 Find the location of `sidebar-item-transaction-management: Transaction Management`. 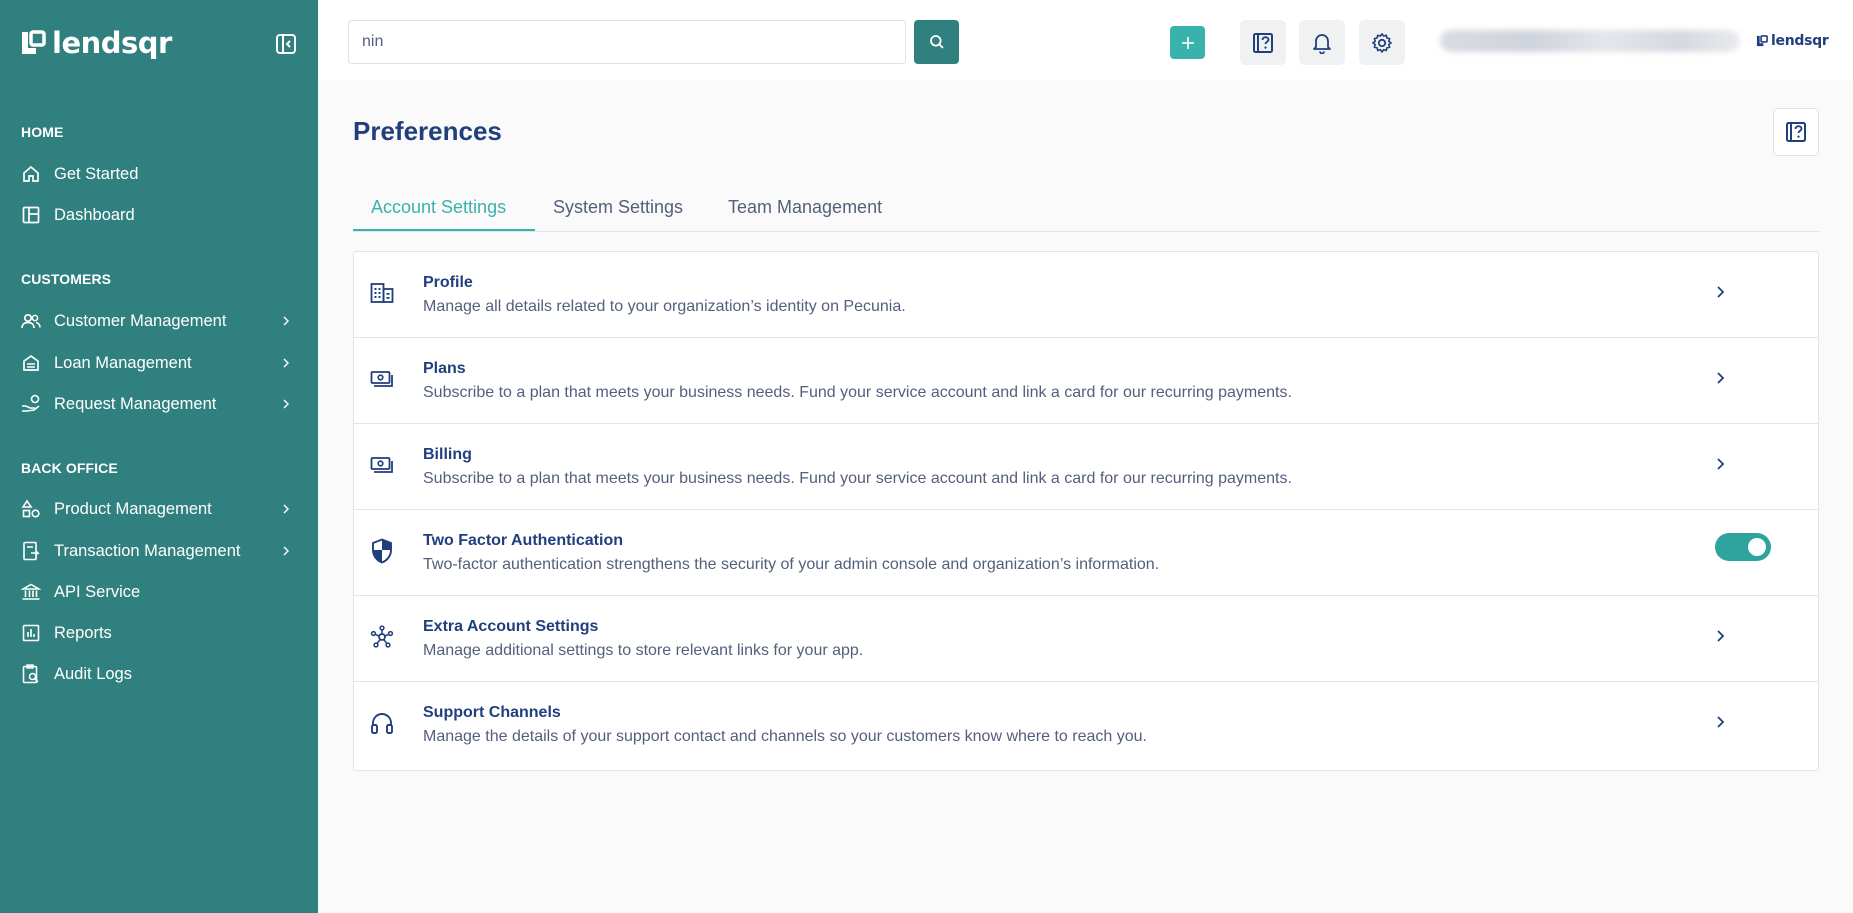

sidebar-item-transaction-management: Transaction Management is located at coordinates (160, 551).